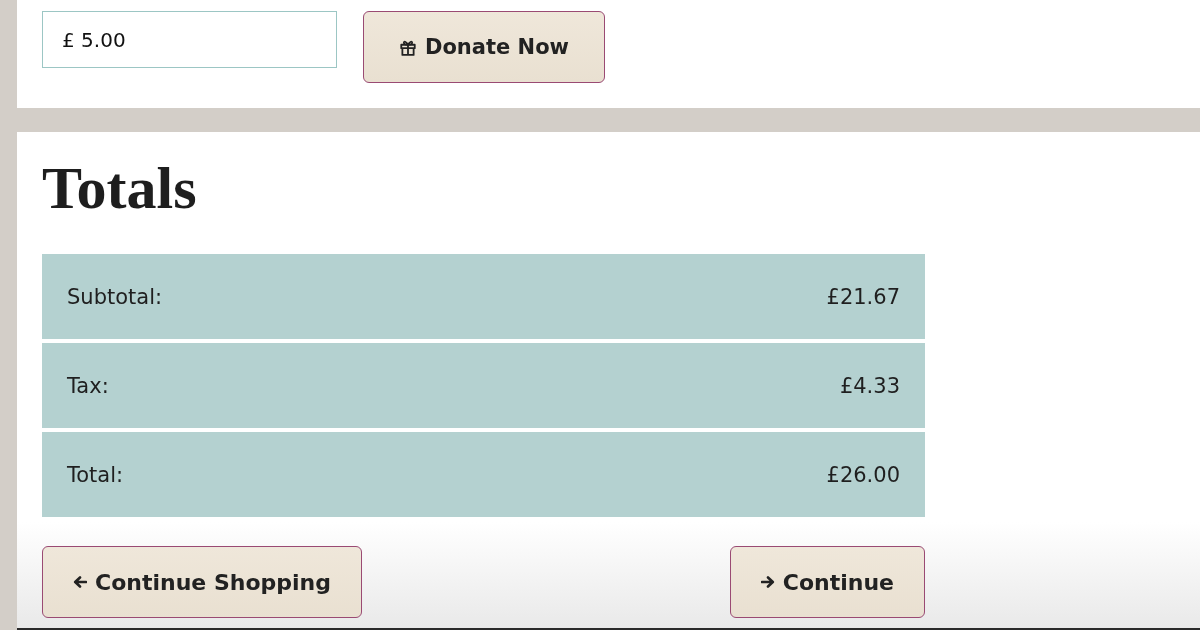 This screenshot has height=630, width=1200. Describe the element at coordinates (767, 582) in the screenshot. I see `arrow-right-icon` at that location.